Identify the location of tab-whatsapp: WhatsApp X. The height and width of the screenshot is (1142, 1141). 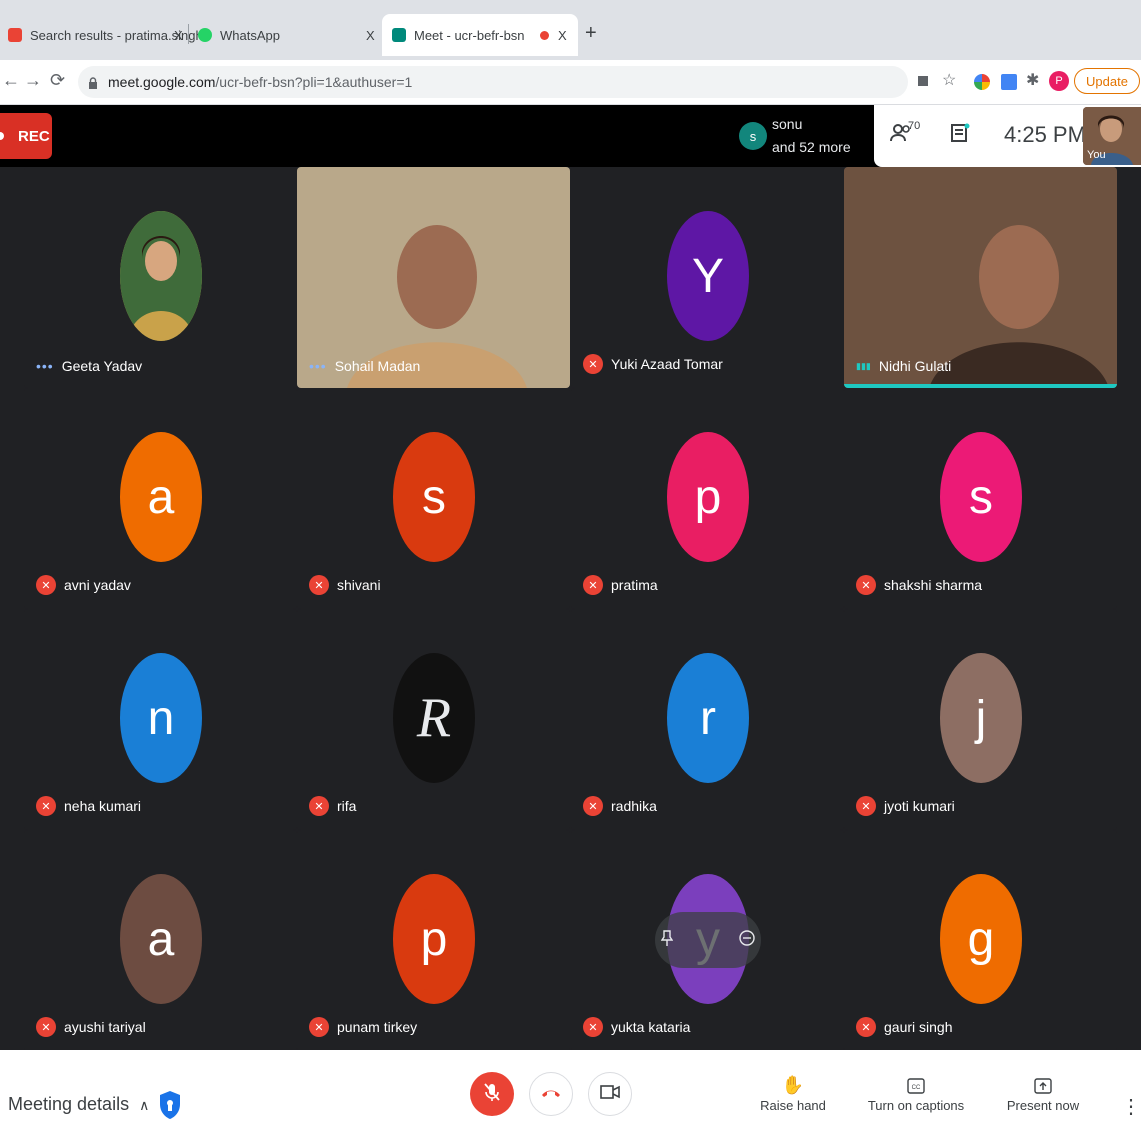
(286, 35).